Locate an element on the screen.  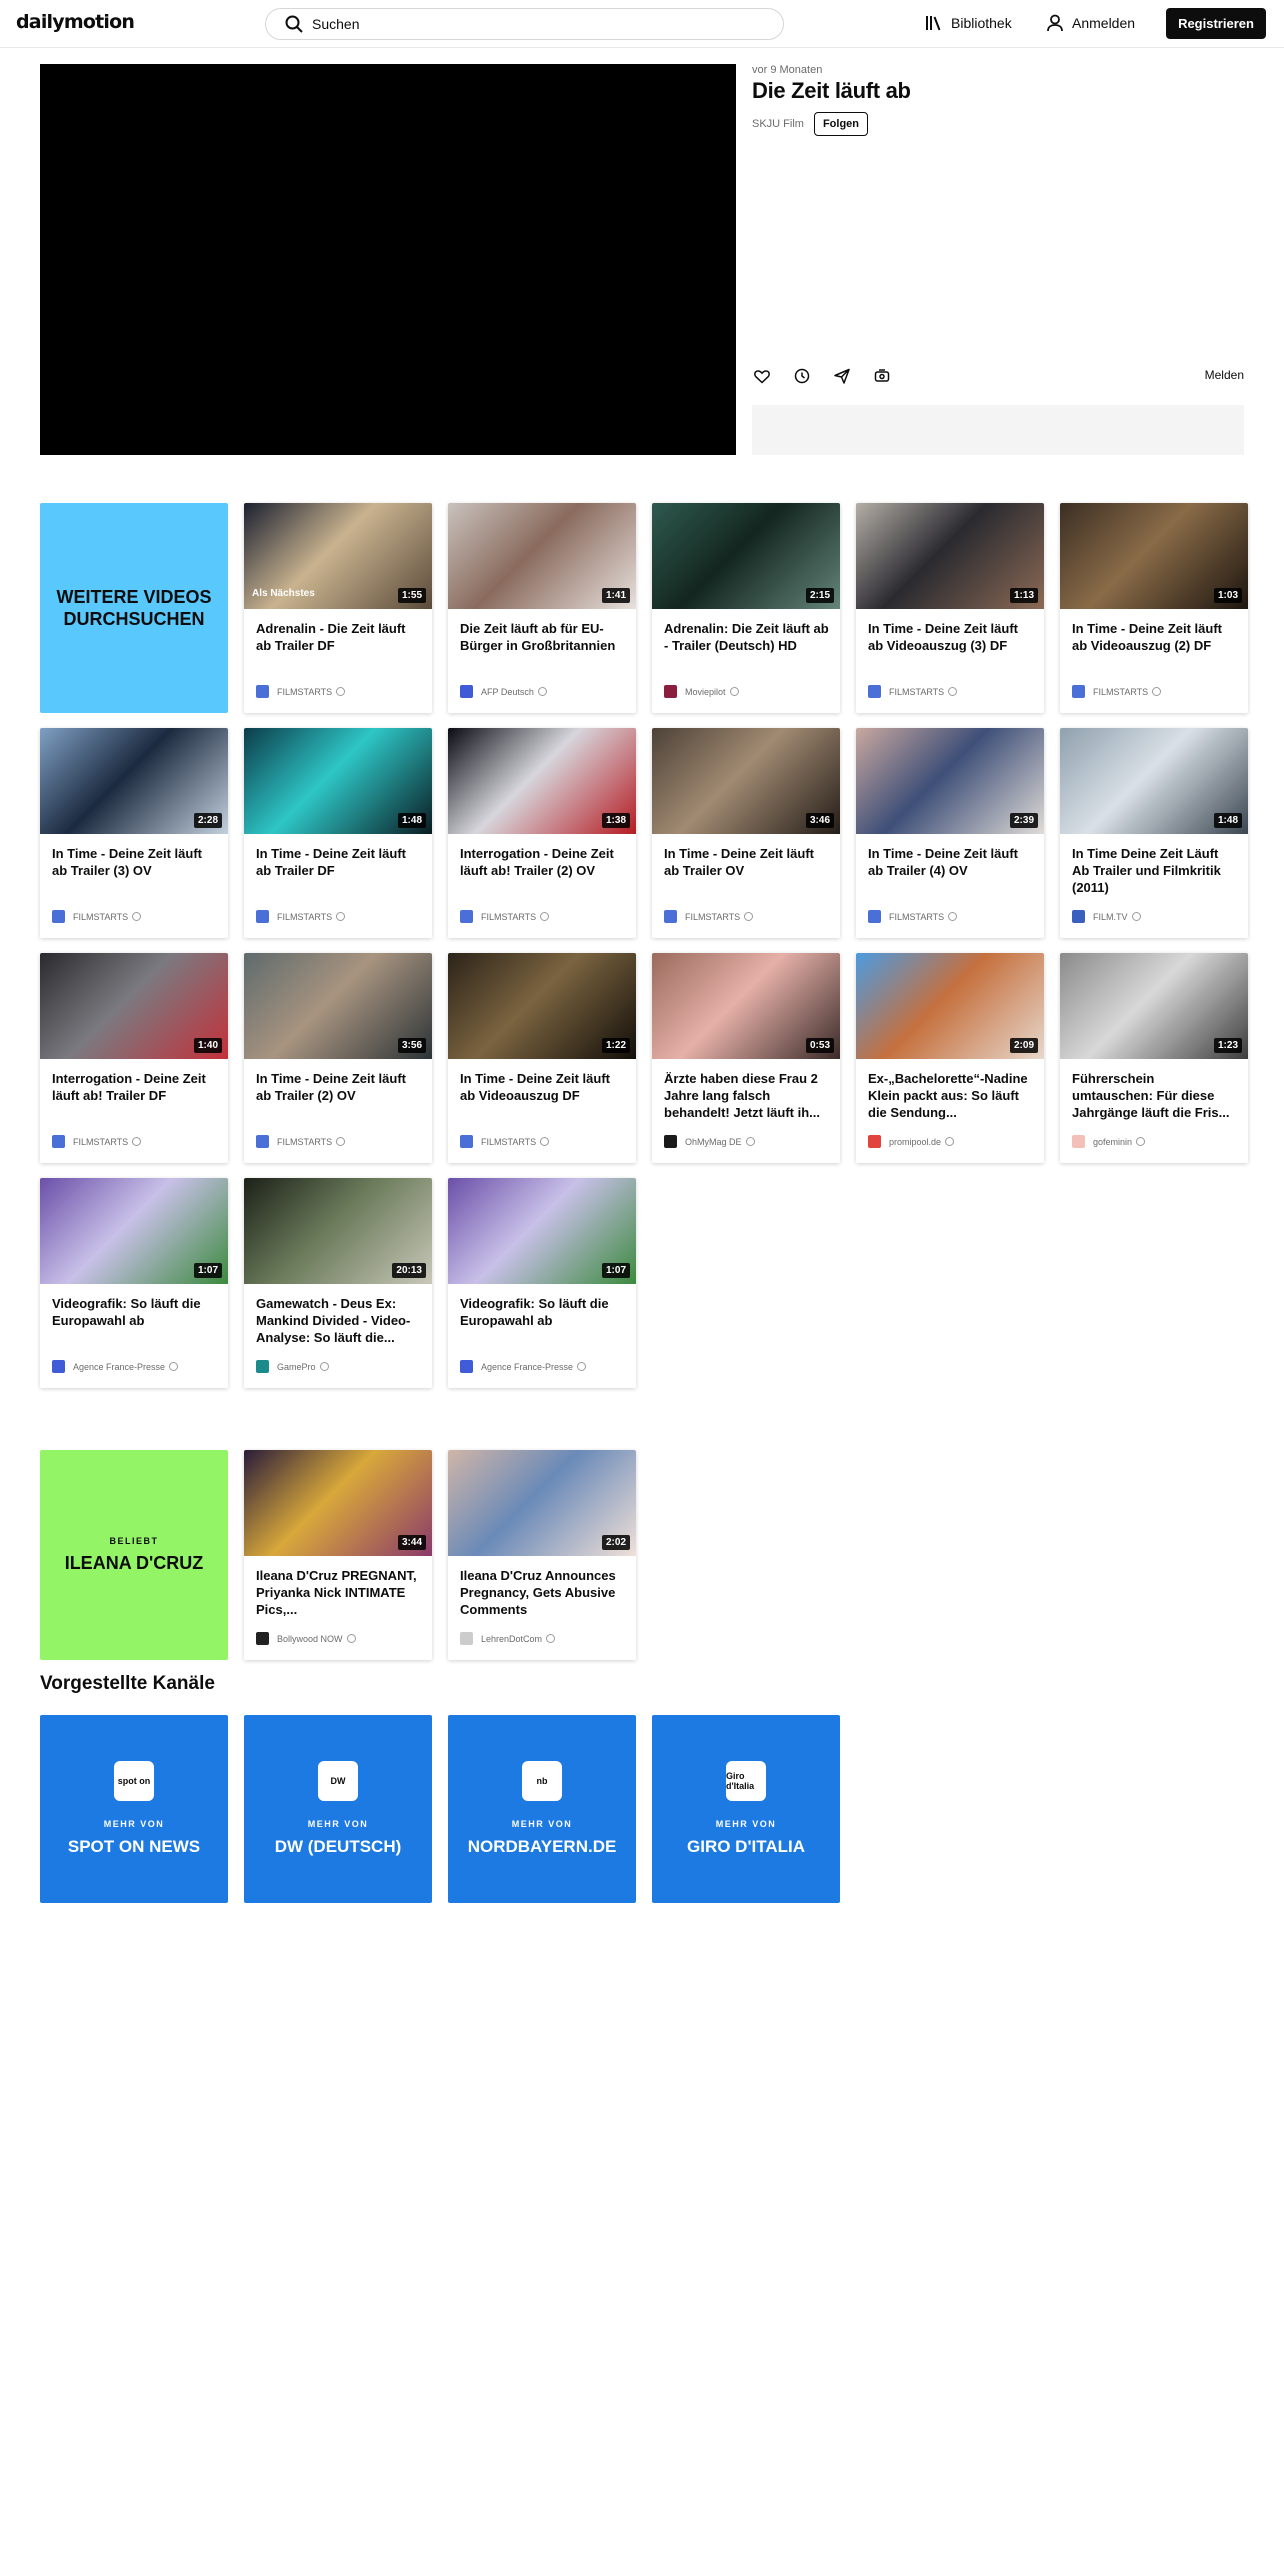
video-player is located at coordinates (388, 259).